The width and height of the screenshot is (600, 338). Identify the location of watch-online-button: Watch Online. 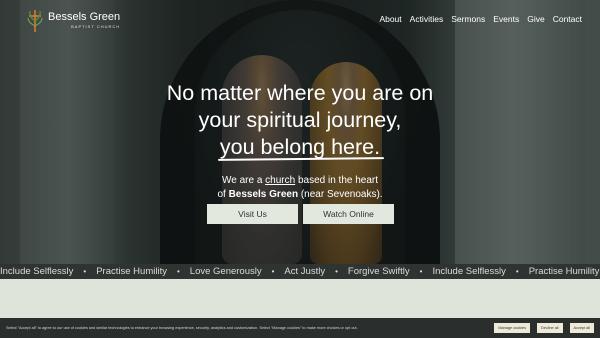
(348, 214).